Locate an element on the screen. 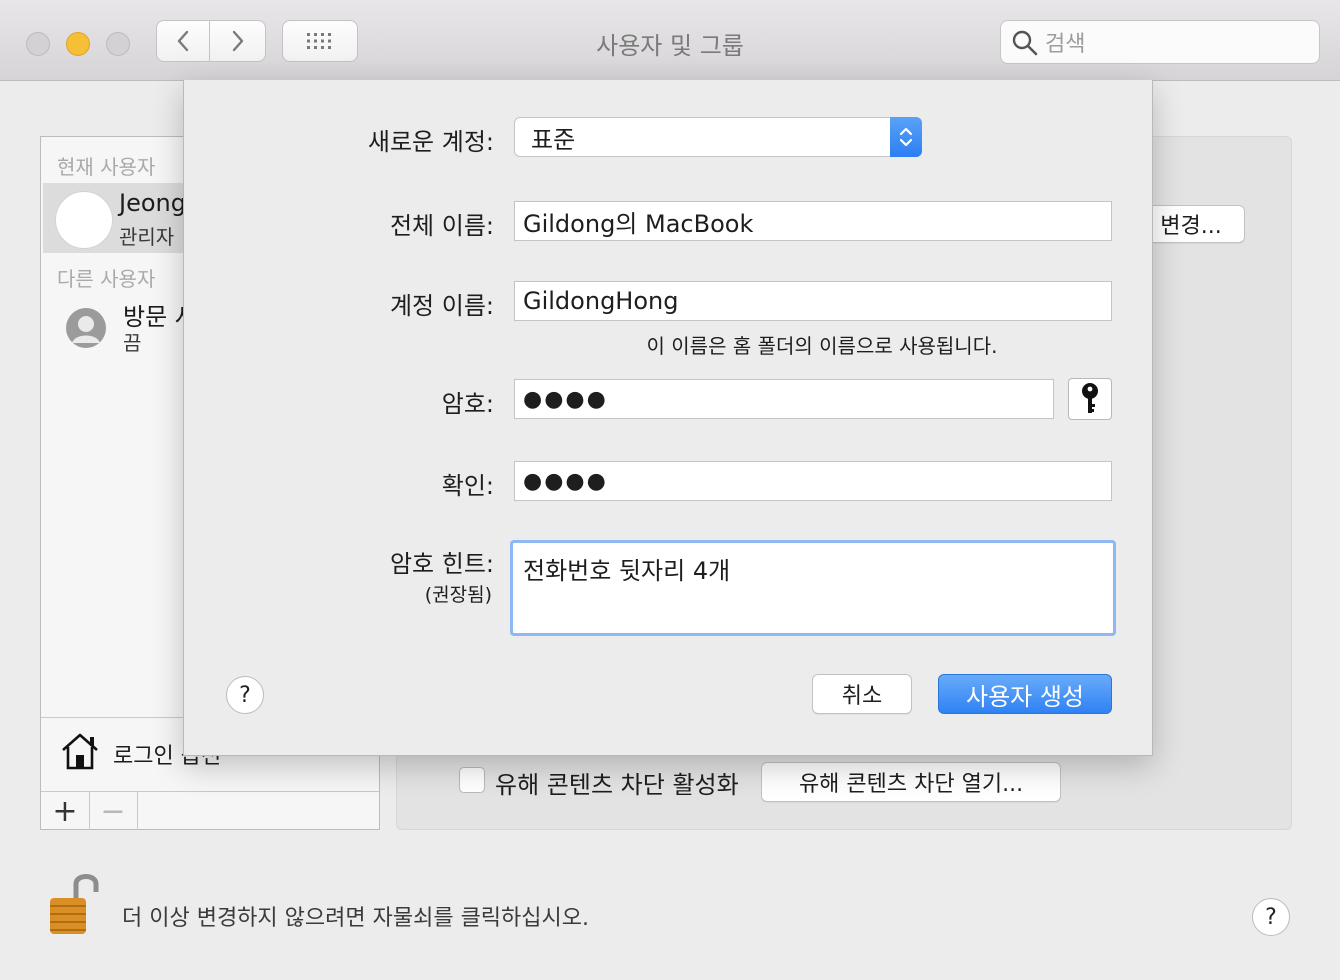 This screenshot has height=980, width=1340. password-label: 암호: is located at coordinates (467, 404).